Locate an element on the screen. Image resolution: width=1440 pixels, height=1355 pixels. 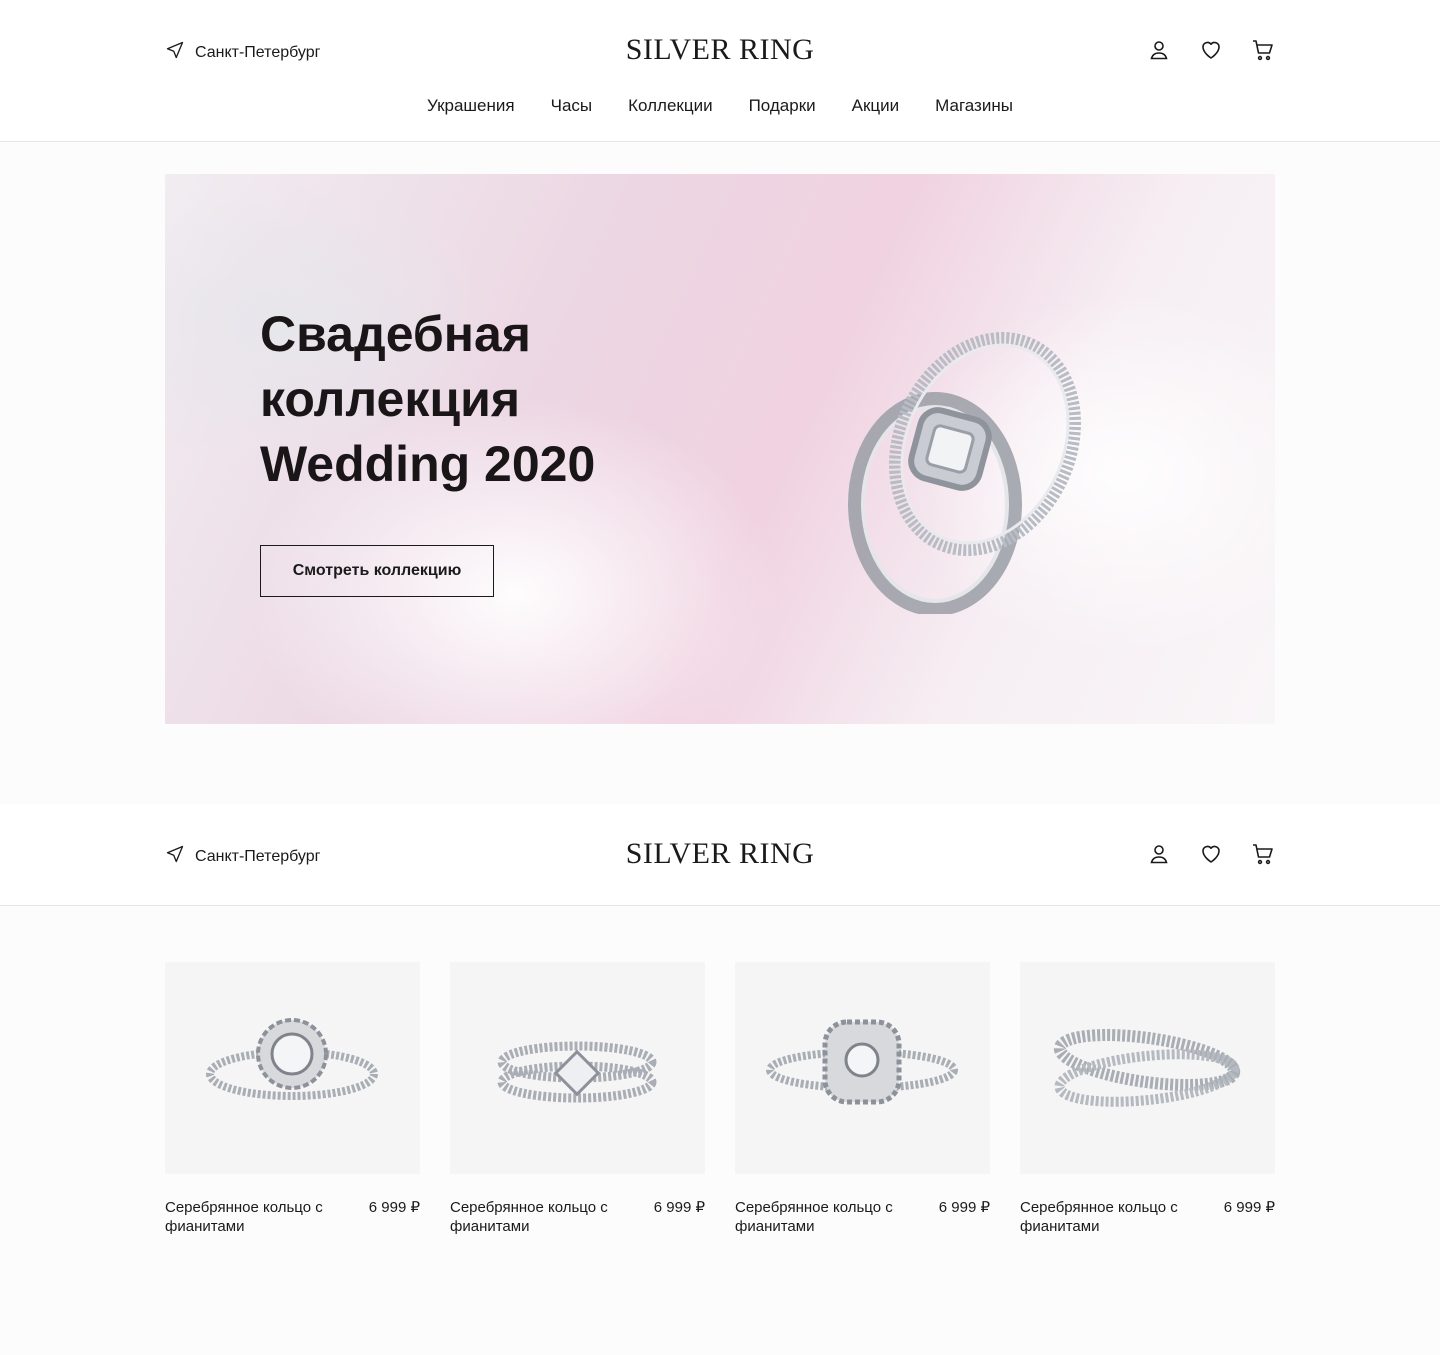
hero-title: Свадебная коллекция Wedding 2020 is located at coordinates (427, 399).